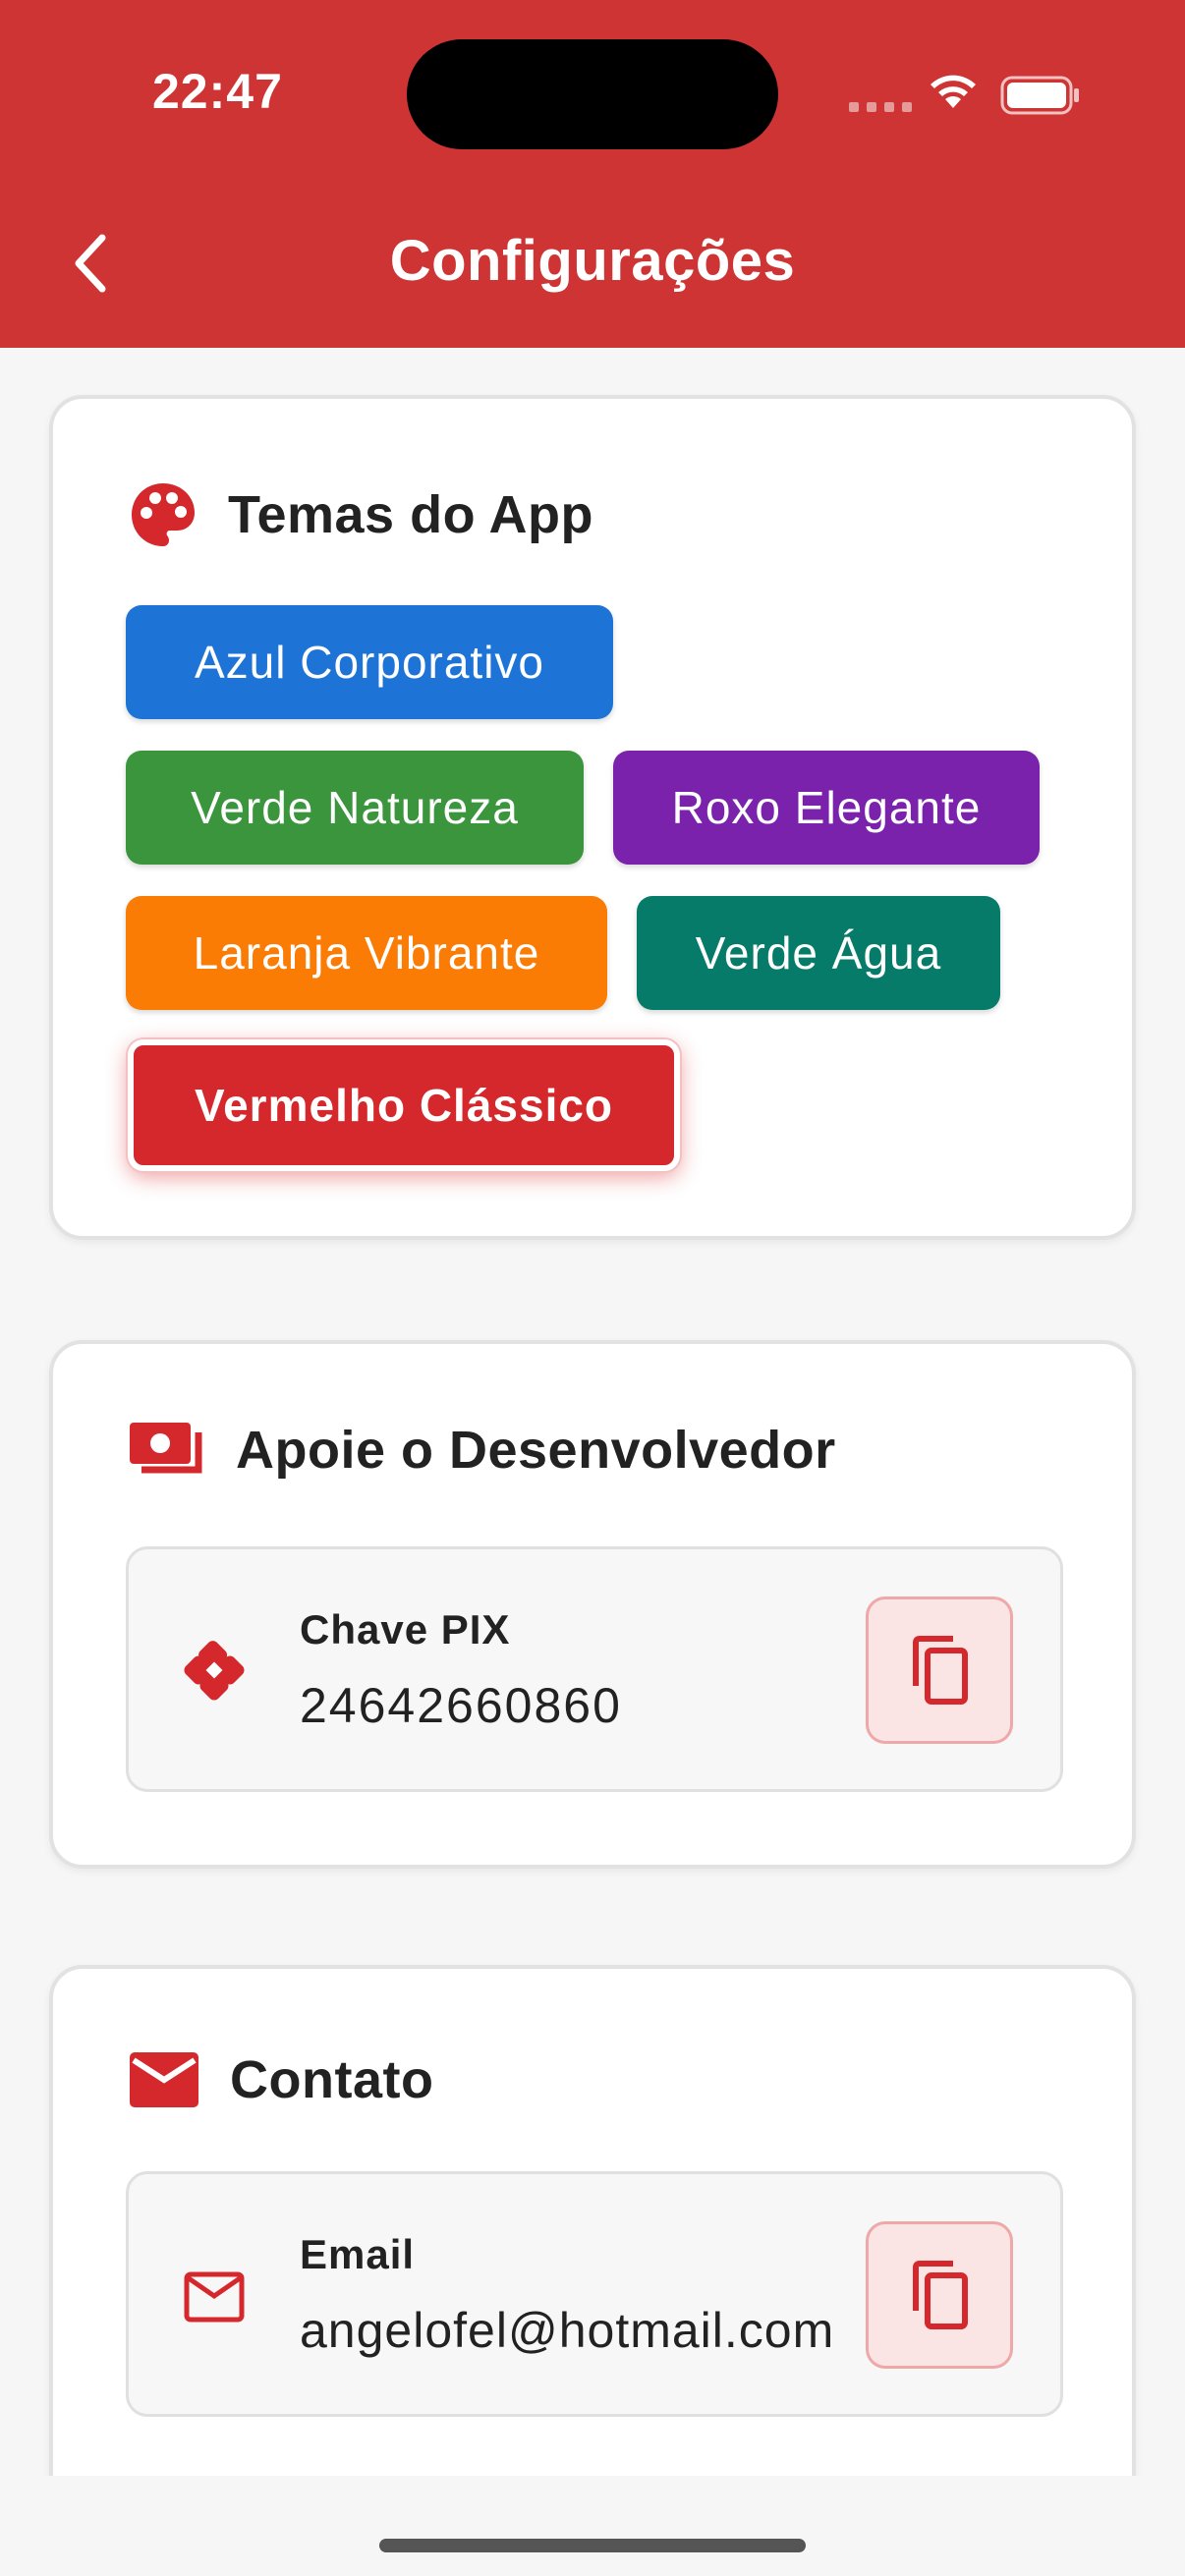  What do you see at coordinates (164, 2079) in the screenshot?
I see `mail-icon` at bounding box center [164, 2079].